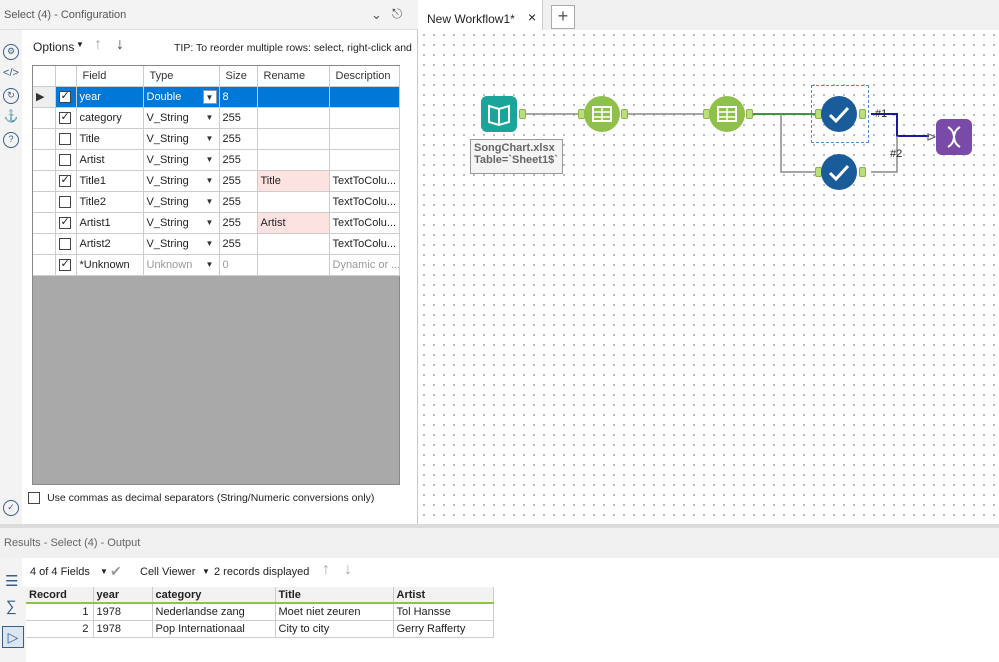  Describe the element at coordinates (11, 606) in the screenshot. I see `sigma-icon: ∑` at that location.